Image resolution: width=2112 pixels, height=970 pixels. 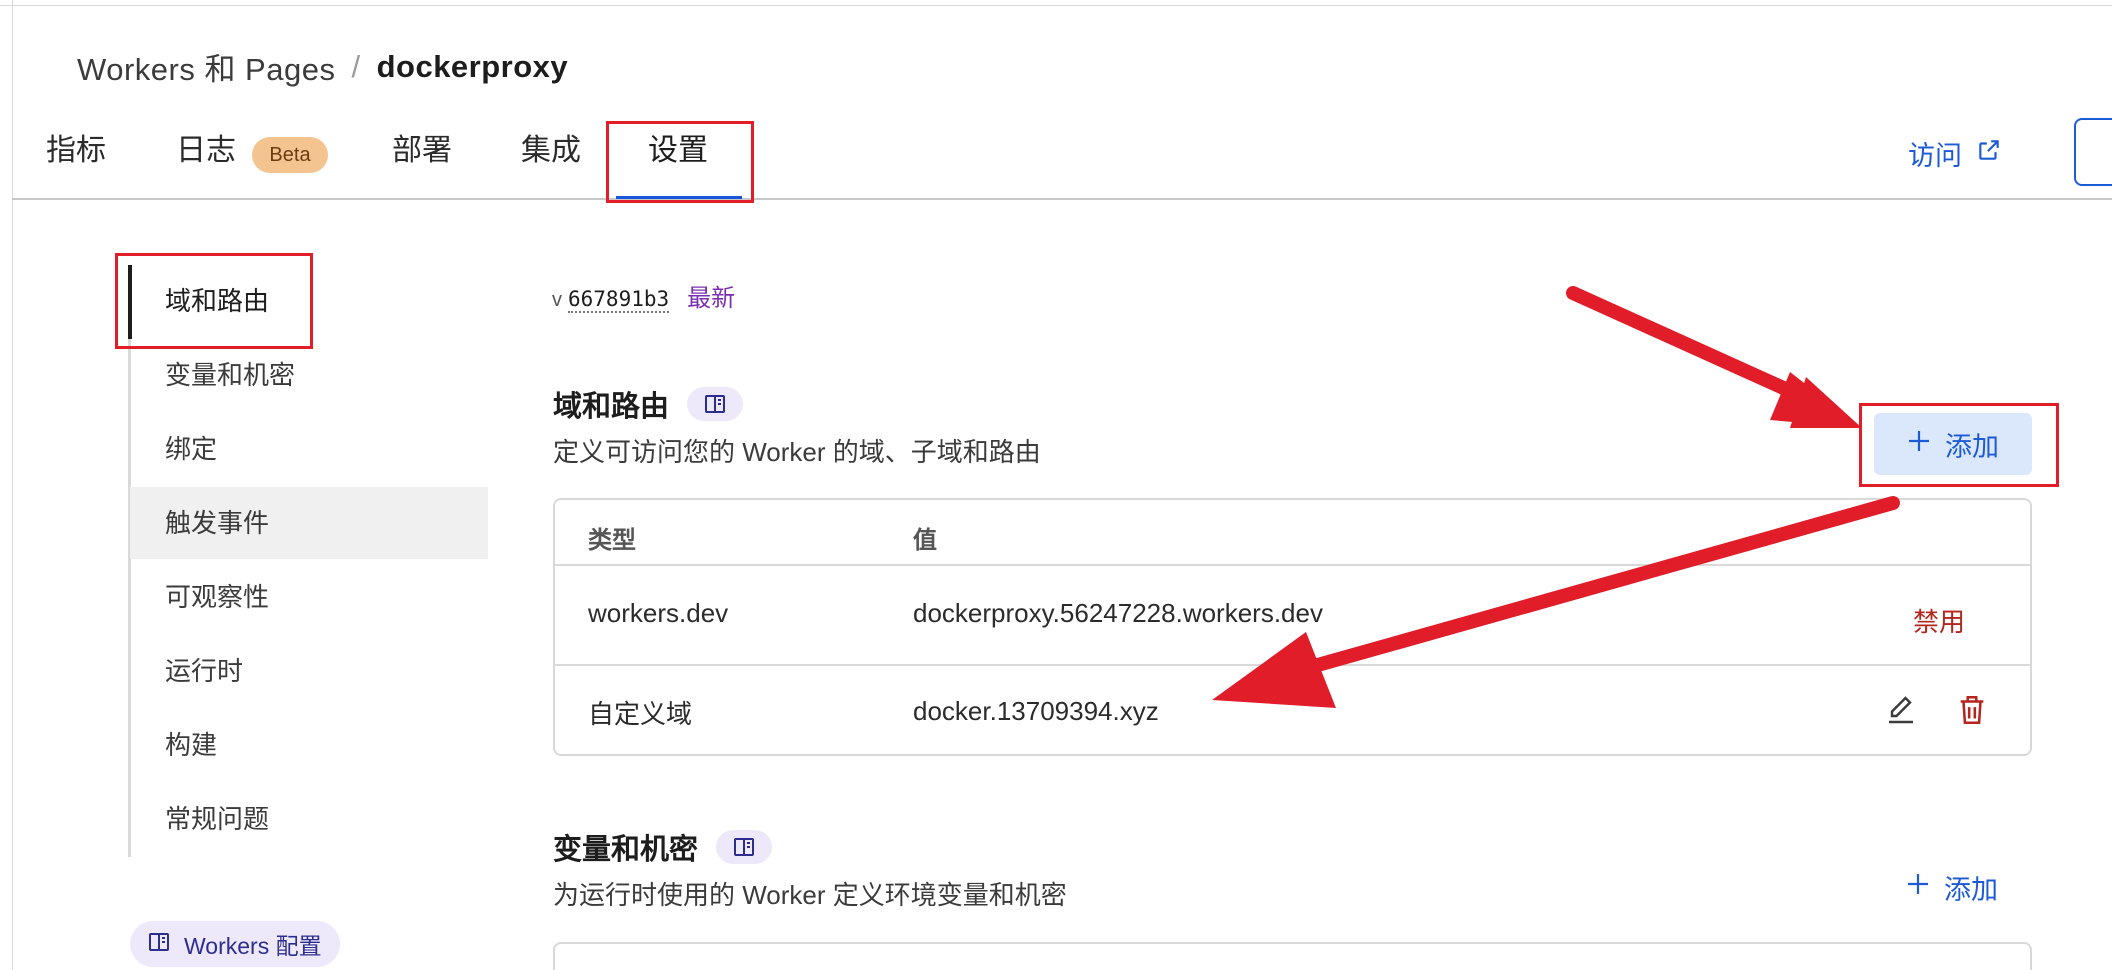 What do you see at coordinates (1935, 156) in the screenshot?
I see `visit-label: 访问` at bounding box center [1935, 156].